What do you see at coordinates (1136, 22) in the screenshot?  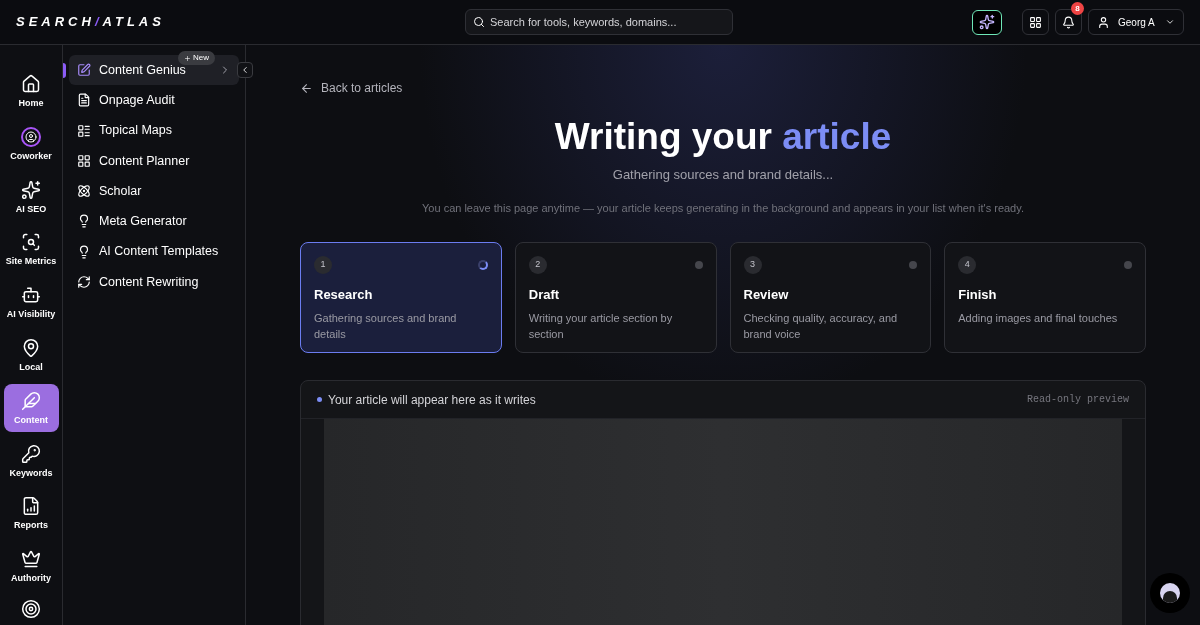 I see `user-menu: Georg A` at bounding box center [1136, 22].